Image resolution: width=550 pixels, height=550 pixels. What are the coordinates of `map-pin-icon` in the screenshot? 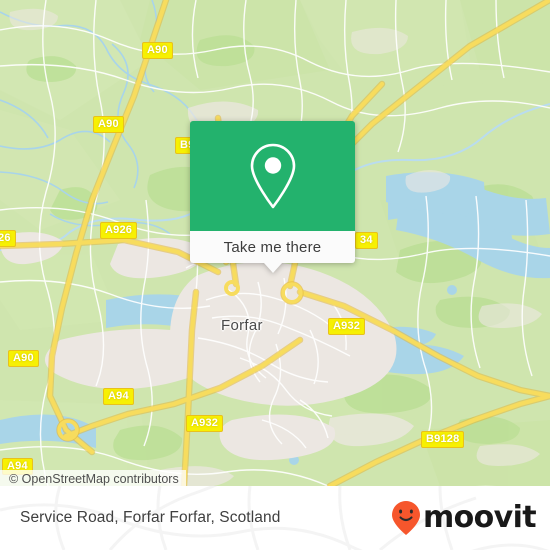 It's located at (272, 176).